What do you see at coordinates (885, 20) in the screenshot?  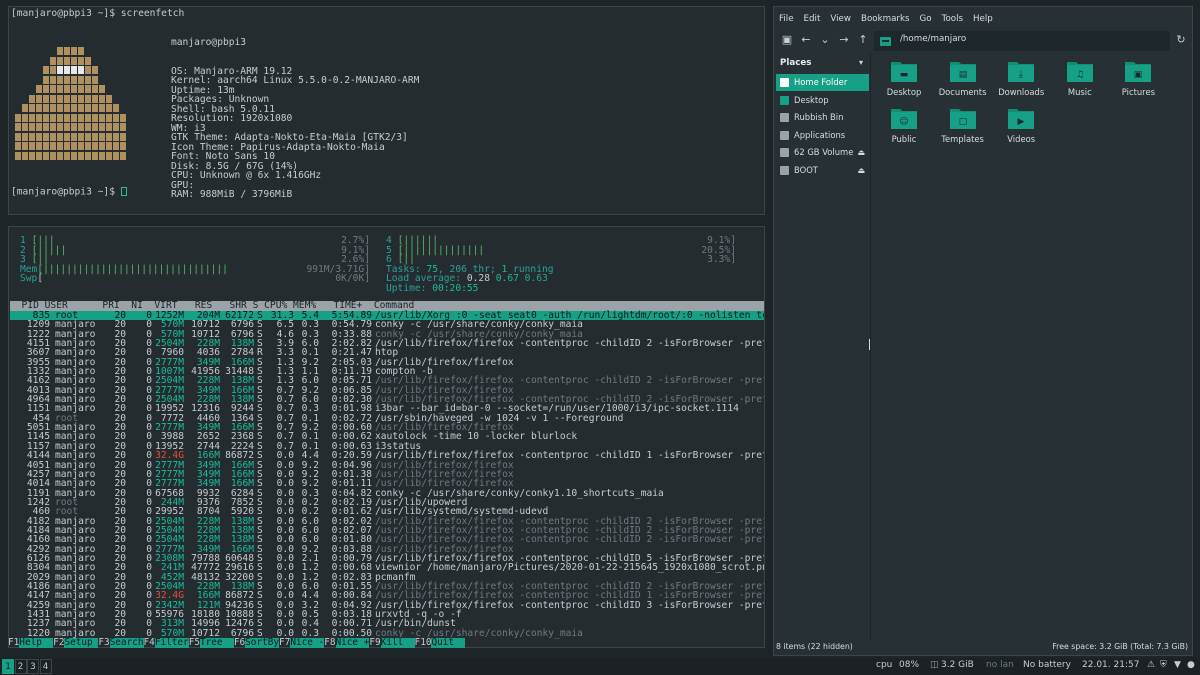 I see `menu-bookmarks: Bookmarks` at bounding box center [885, 20].